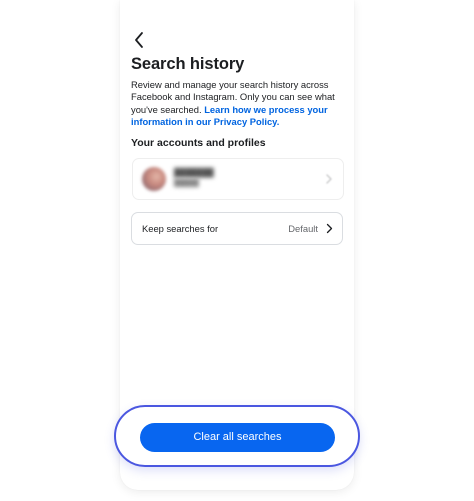 This screenshot has height=501, width=474. Describe the element at coordinates (194, 172) in the screenshot. I see `account-name-redacted: ███████` at that location.